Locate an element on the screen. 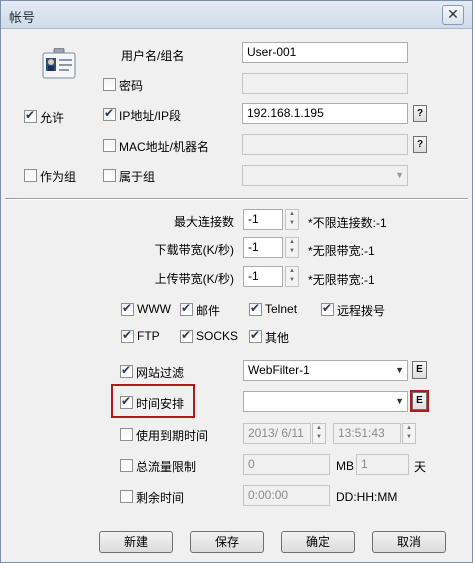 This screenshot has height=563, width=473. max-conn-spinner: ▲ ▼ is located at coordinates (292, 219).